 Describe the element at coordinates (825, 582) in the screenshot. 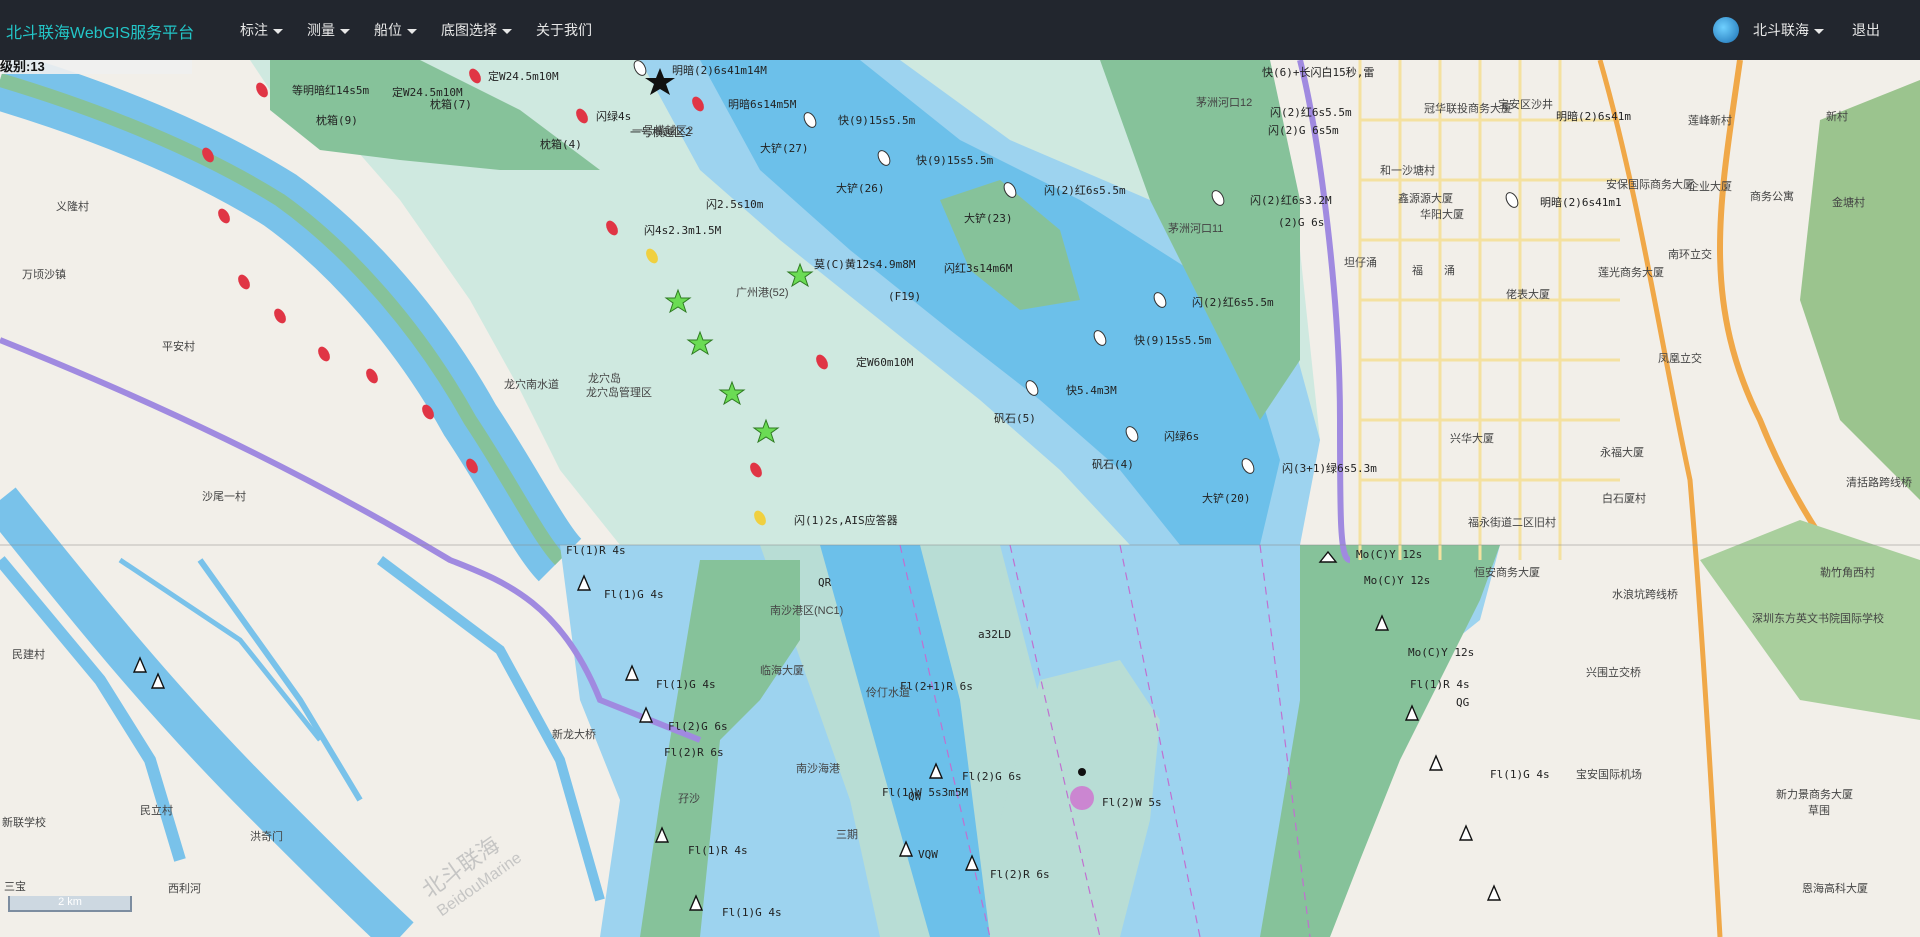

I see `buoy-label: QR` at that location.